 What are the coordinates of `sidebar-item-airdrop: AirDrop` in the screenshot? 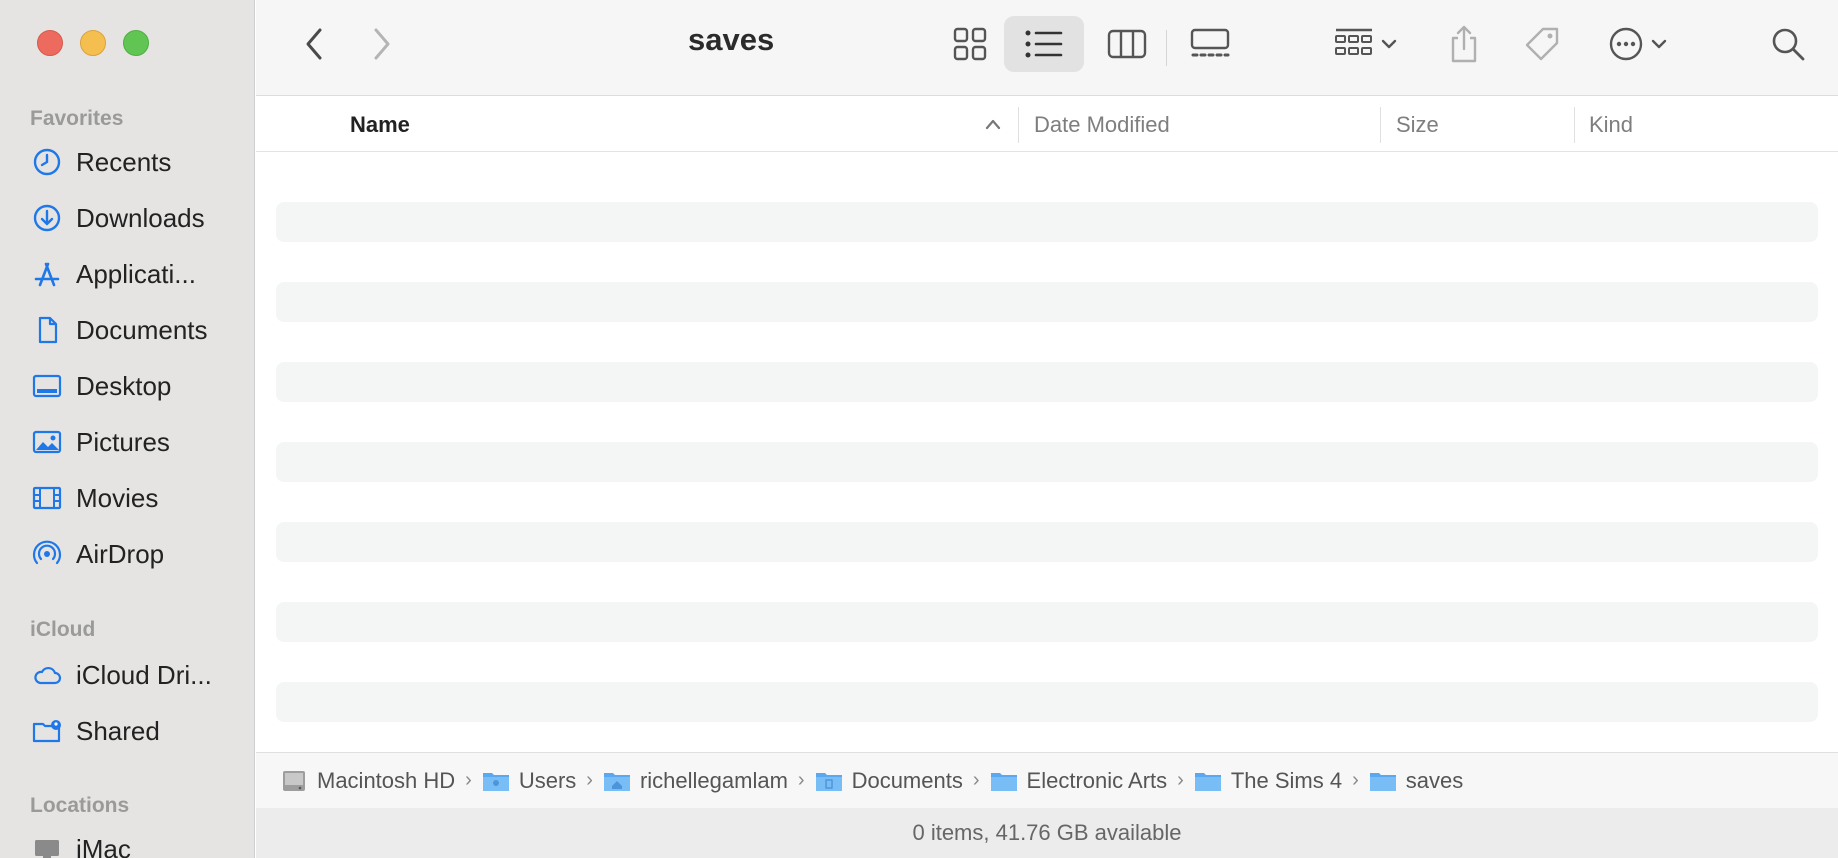 It's located at (97, 554).